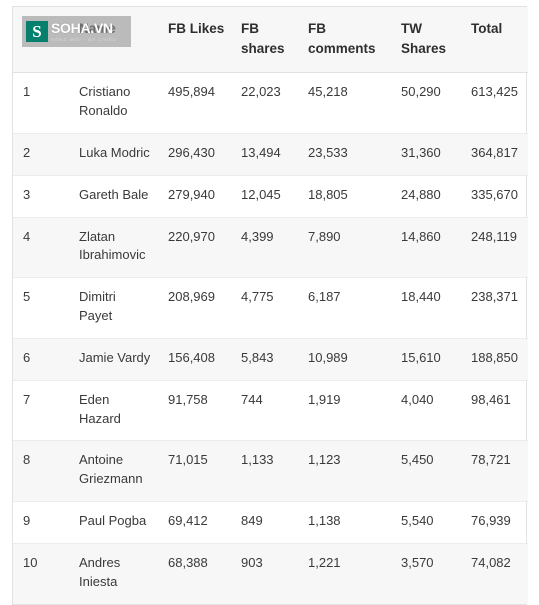  Describe the element at coordinates (264, 196) in the screenshot. I see `cell-fb-shares: 12,045` at that location.